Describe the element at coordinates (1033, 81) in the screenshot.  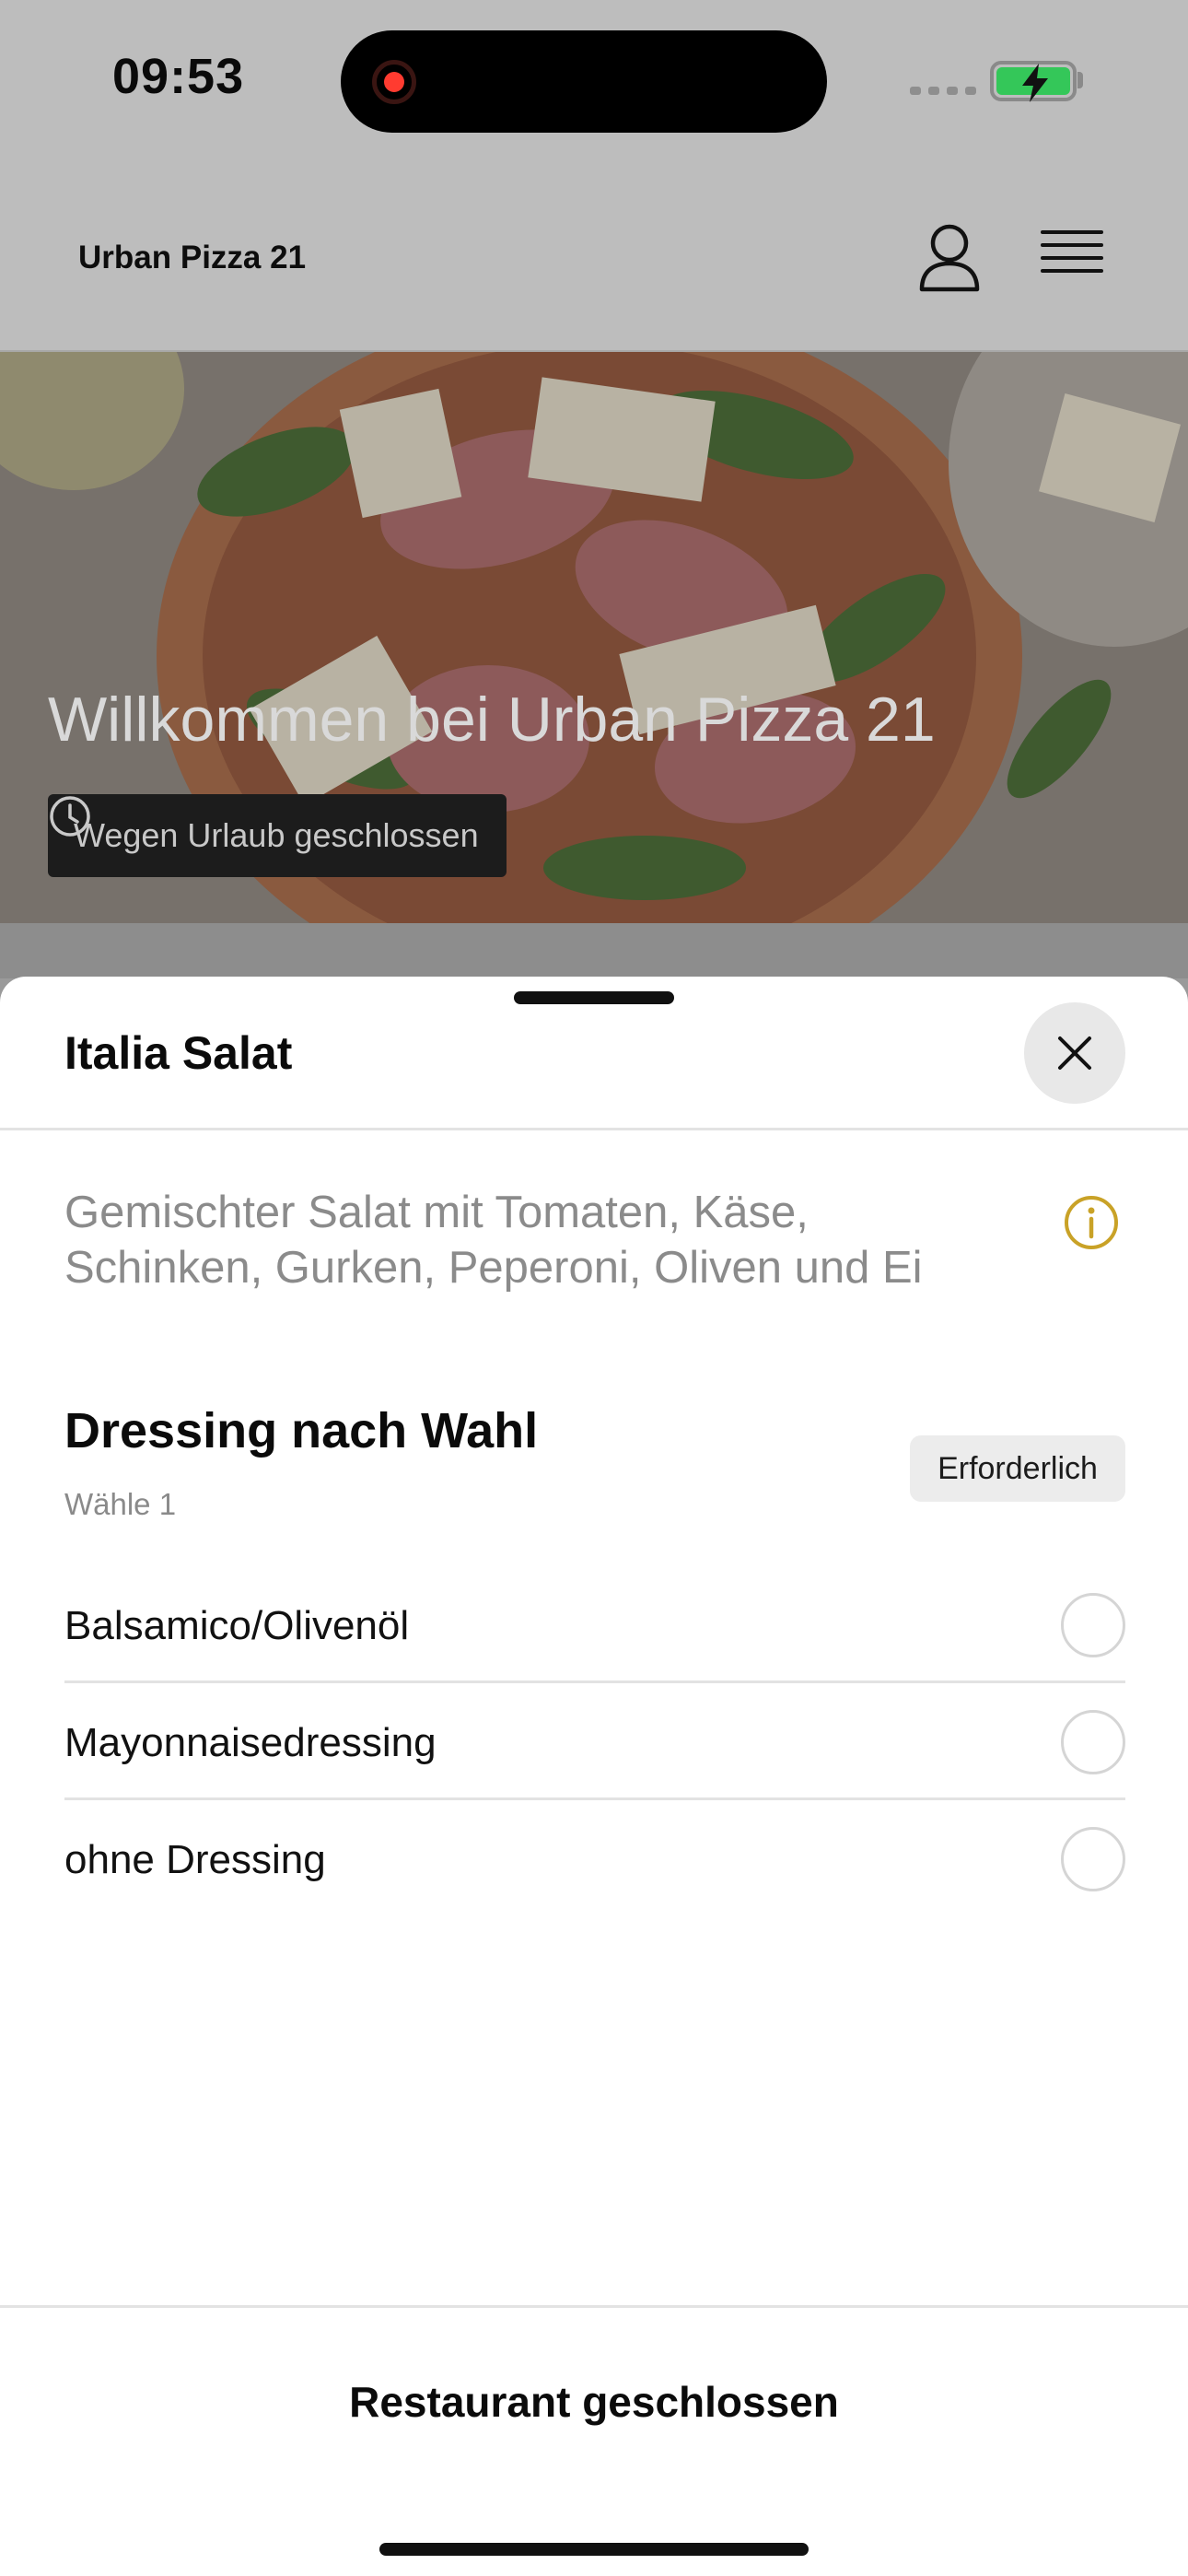
I see `battery-charging-icon` at that location.